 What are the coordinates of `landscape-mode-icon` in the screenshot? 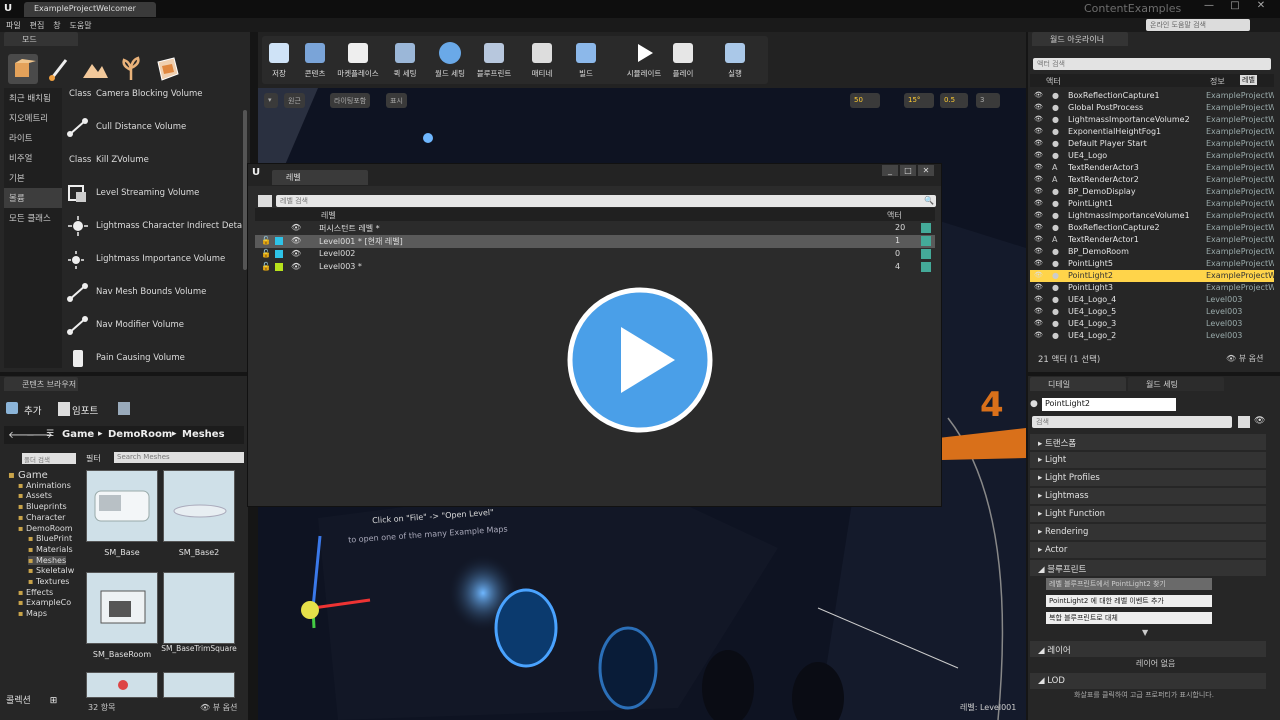 It's located at (95, 69).